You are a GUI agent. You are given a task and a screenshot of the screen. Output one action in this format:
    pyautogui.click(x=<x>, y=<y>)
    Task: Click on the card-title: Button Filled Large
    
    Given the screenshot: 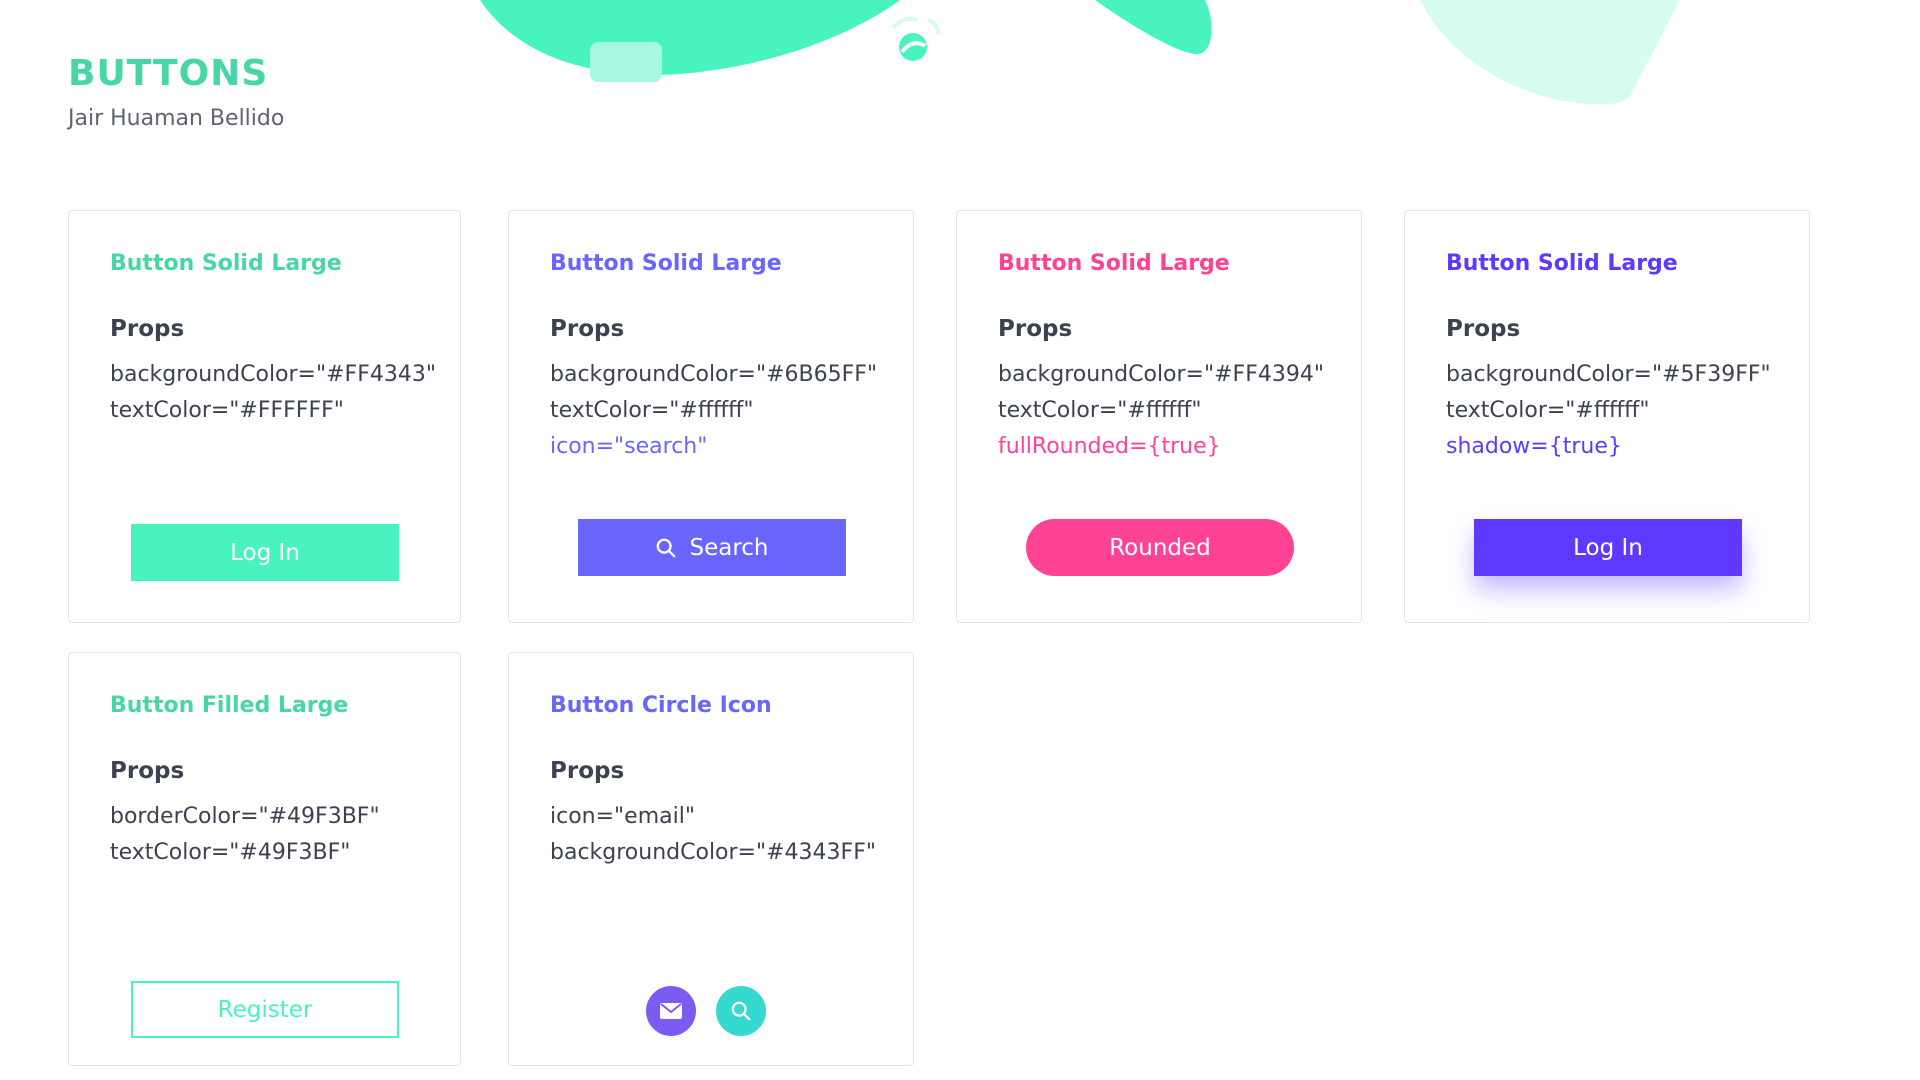 What is the action you would take?
    pyautogui.click(x=229, y=705)
    